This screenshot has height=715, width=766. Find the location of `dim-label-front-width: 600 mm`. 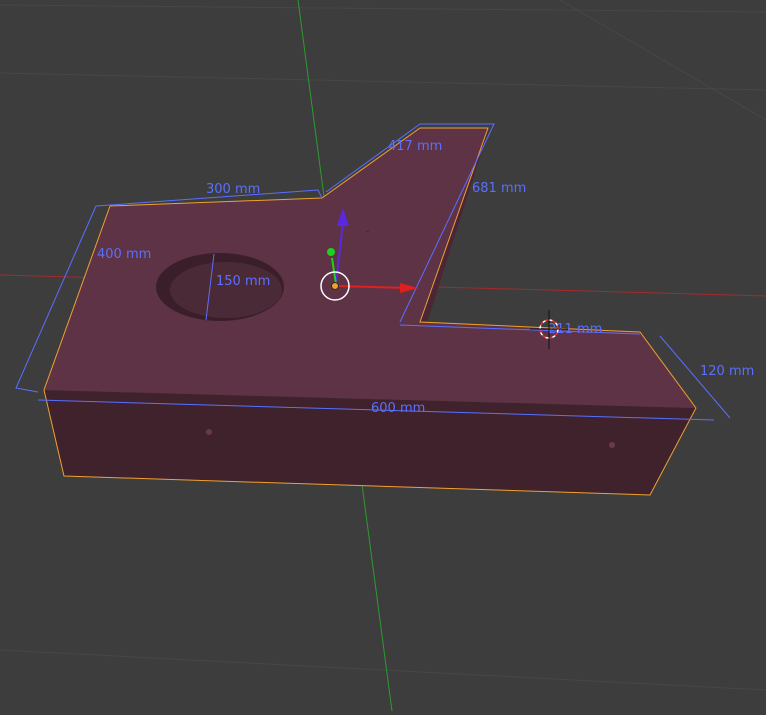

dim-label-front-width: 600 mm is located at coordinates (398, 408).